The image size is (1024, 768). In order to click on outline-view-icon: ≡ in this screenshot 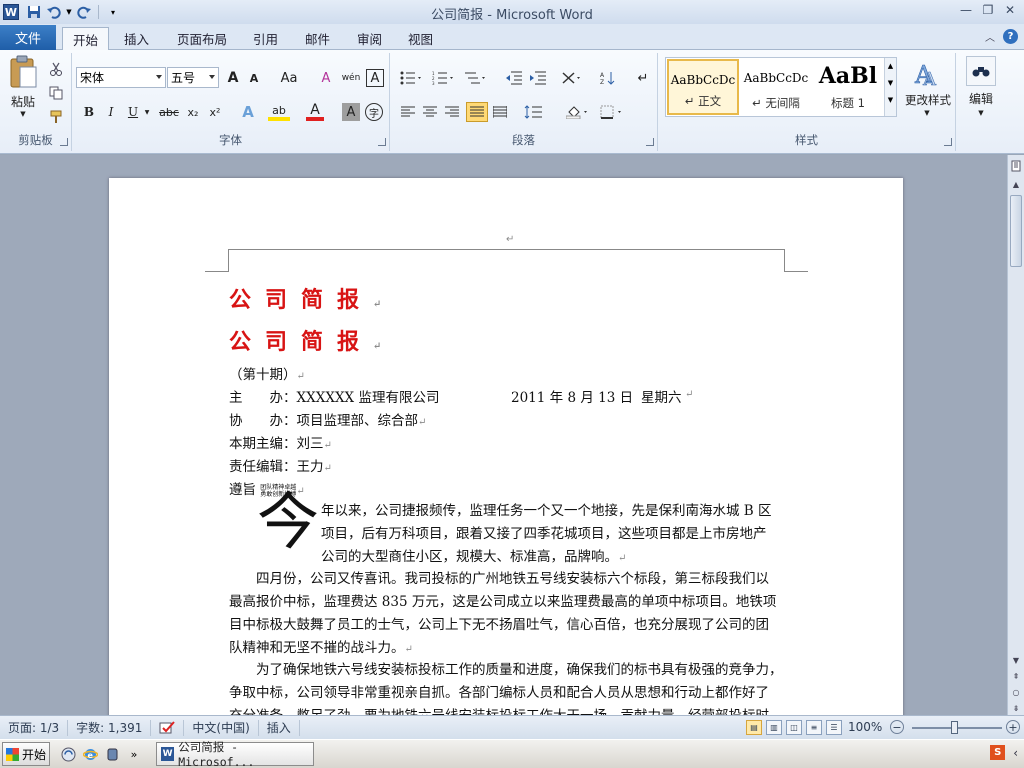, I will do `click(814, 727)`.